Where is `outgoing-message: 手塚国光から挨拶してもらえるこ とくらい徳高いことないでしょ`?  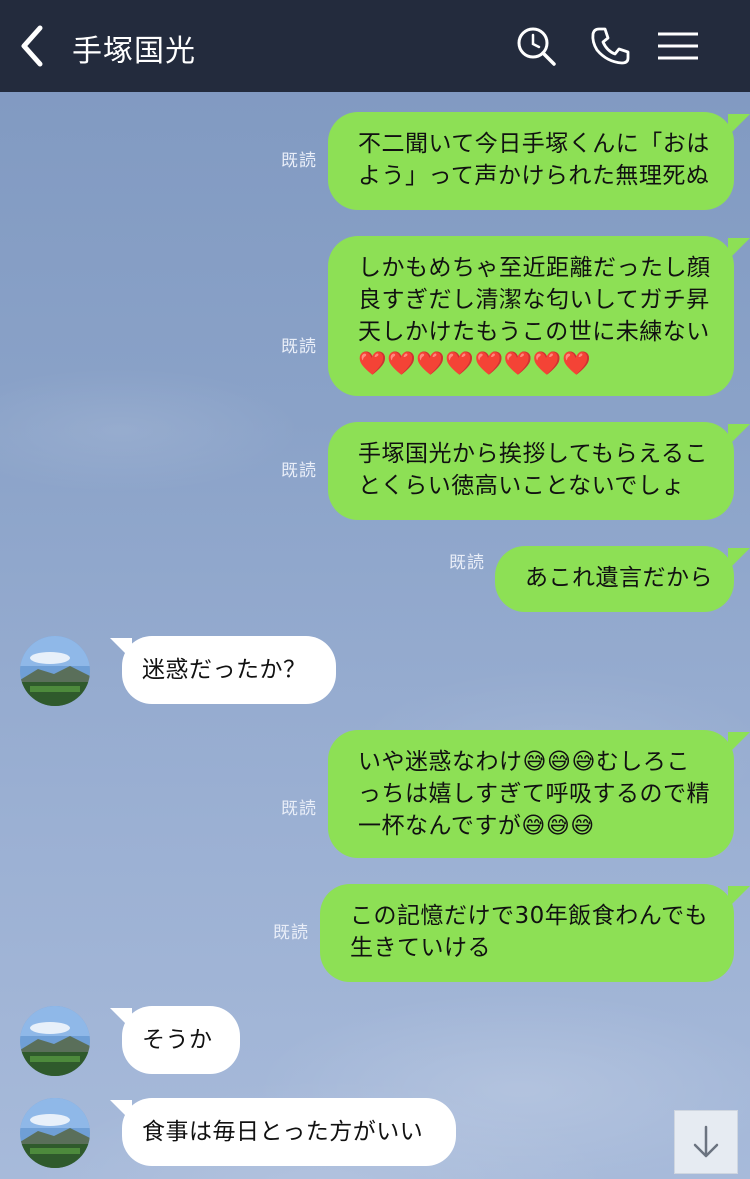 outgoing-message: 手塚国光から挨拶してもらえるこ とくらい徳高いことないでしょ is located at coordinates (531, 471).